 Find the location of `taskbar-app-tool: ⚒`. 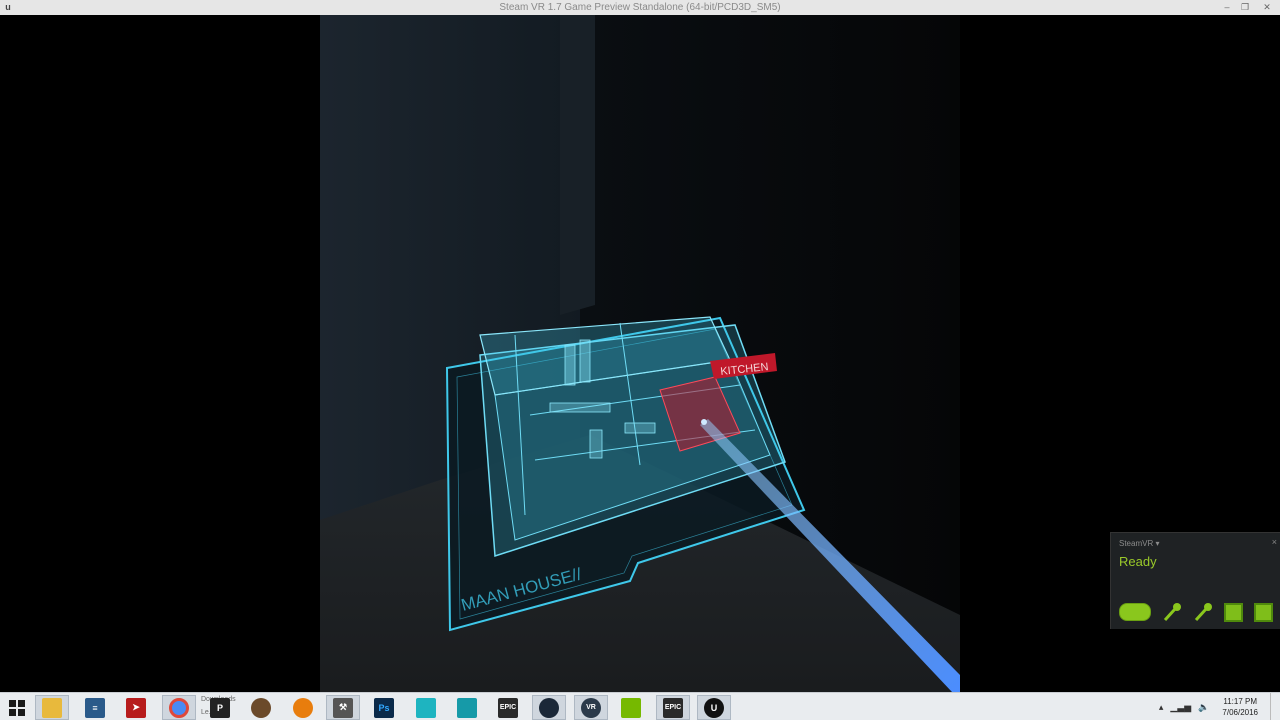

taskbar-app-tool: ⚒ is located at coordinates (343, 707).